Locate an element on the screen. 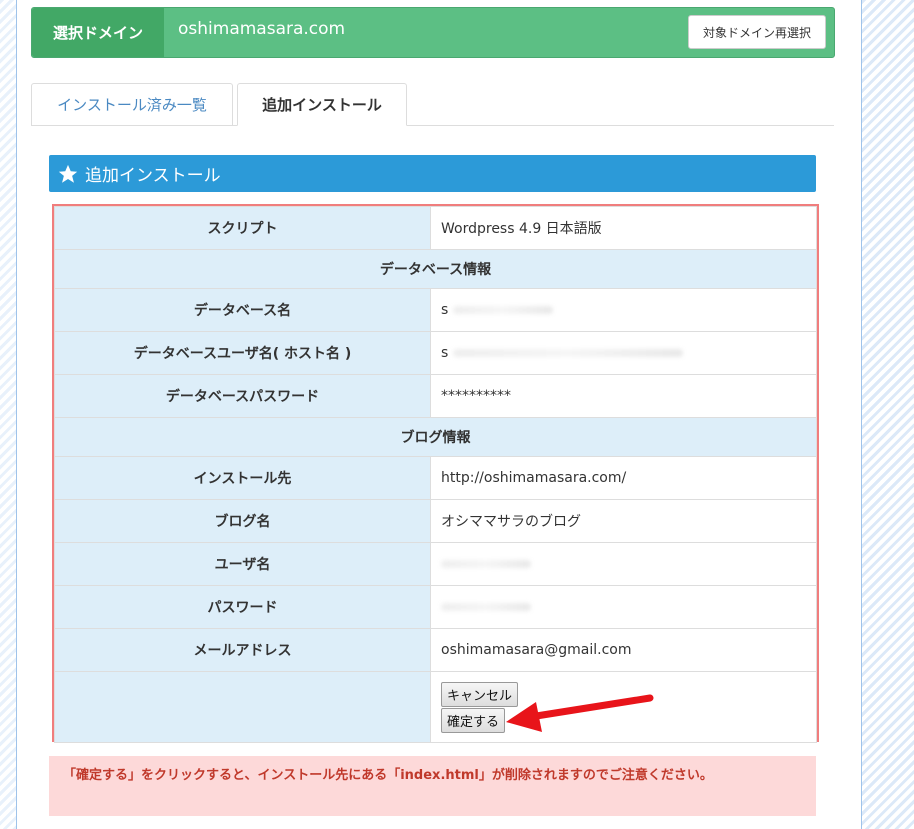 The width and height of the screenshot is (914, 829). buttons-row: キャンセル 確定する is located at coordinates (435, 707).